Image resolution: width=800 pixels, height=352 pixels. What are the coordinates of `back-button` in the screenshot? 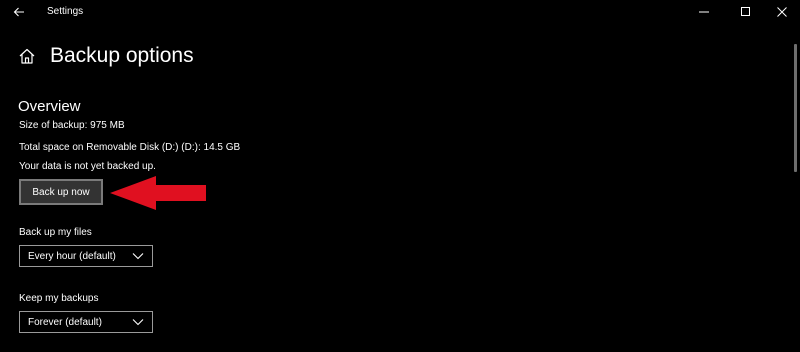 It's located at (19, 12).